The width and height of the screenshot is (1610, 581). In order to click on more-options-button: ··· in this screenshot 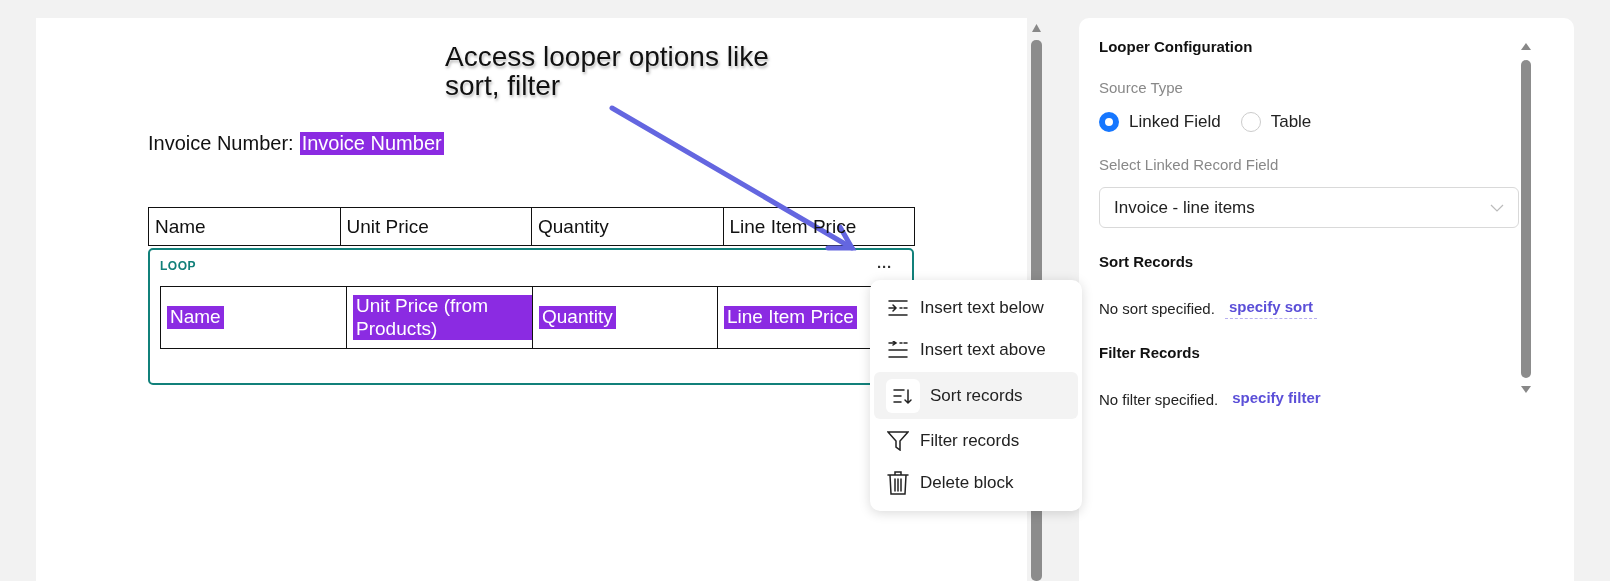, I will do `click(884, 266)`.